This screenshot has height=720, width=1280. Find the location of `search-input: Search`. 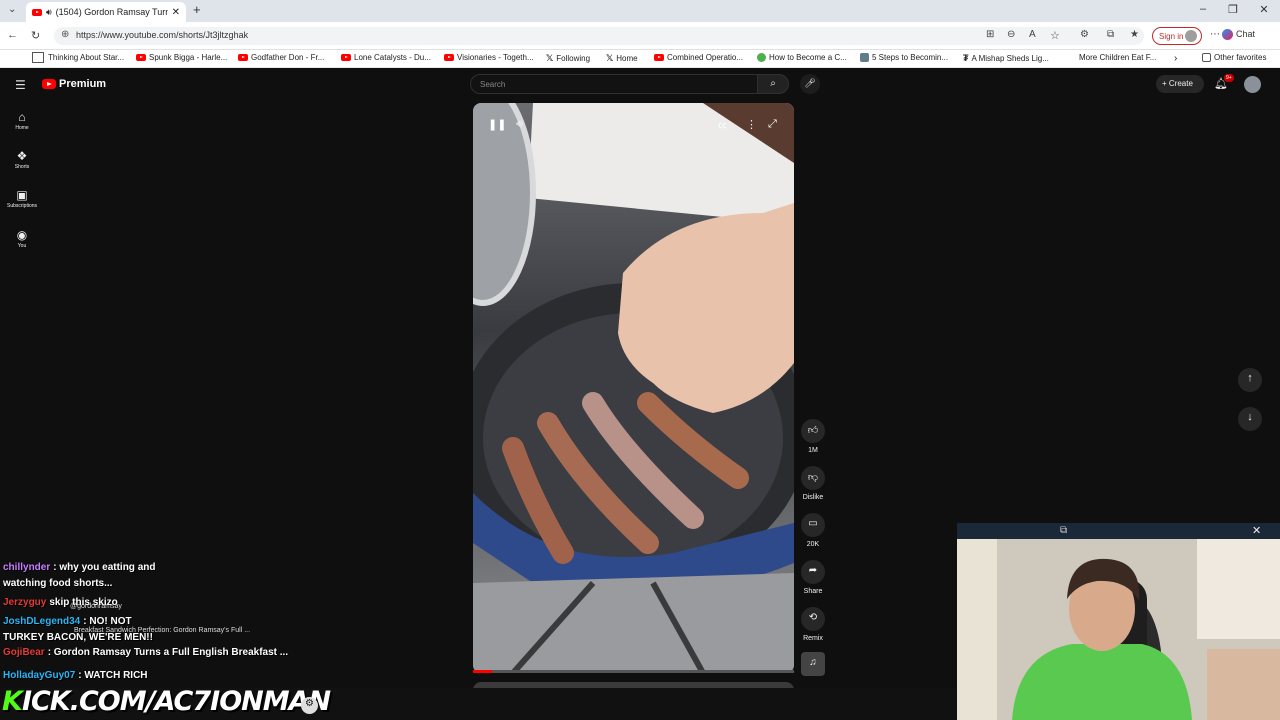

search-input: Search is located at coordinates (614, 84).